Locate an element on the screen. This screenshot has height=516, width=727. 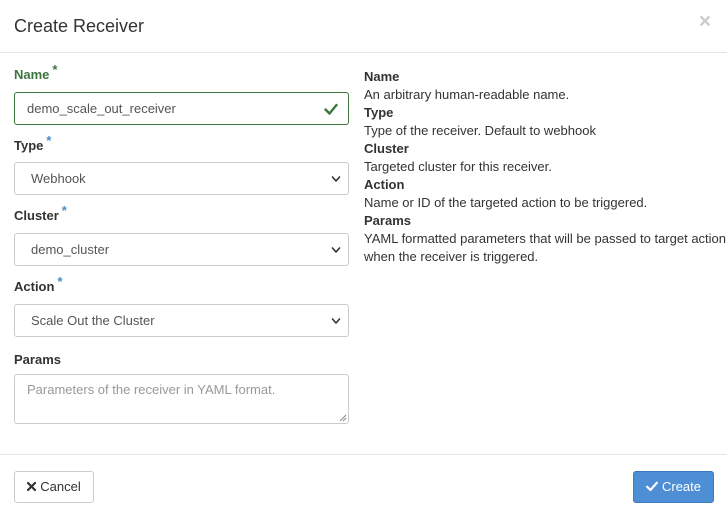
modal-footer: Cancel Create is located at coordinates (363, 485).